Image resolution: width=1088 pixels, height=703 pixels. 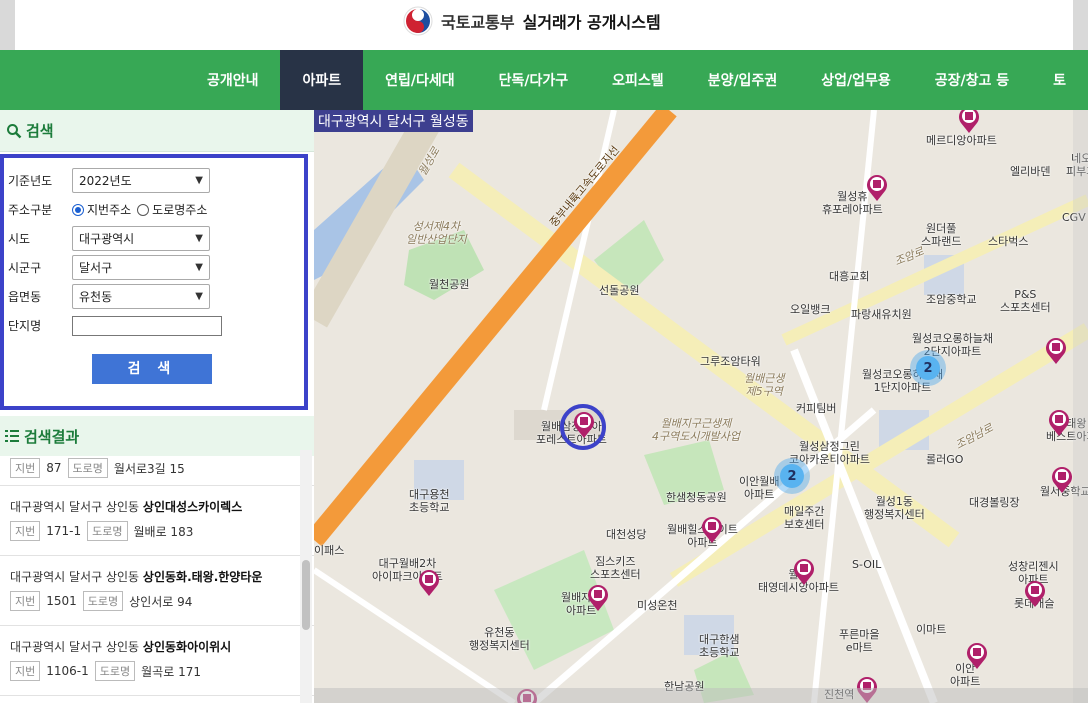 I want to click on map-label: 대구한샘 초등학교, so click(x=719, y=646).